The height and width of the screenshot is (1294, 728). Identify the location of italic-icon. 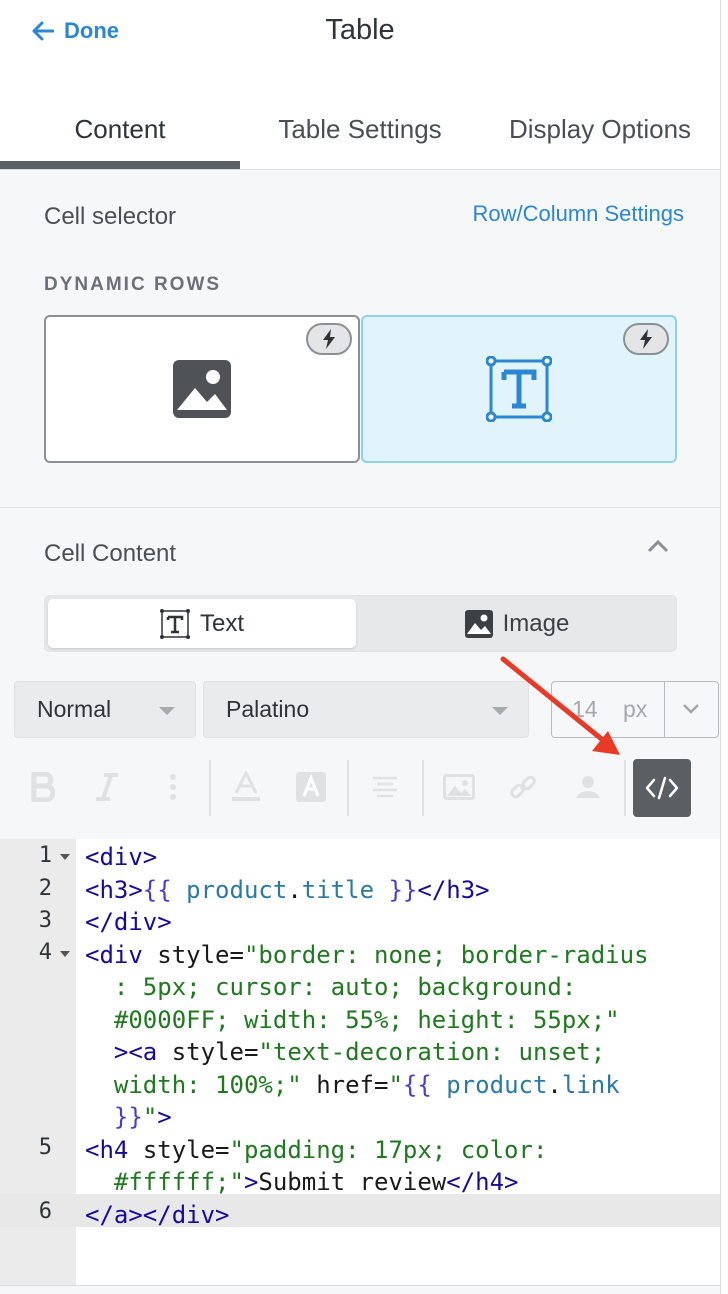
(107, 787).